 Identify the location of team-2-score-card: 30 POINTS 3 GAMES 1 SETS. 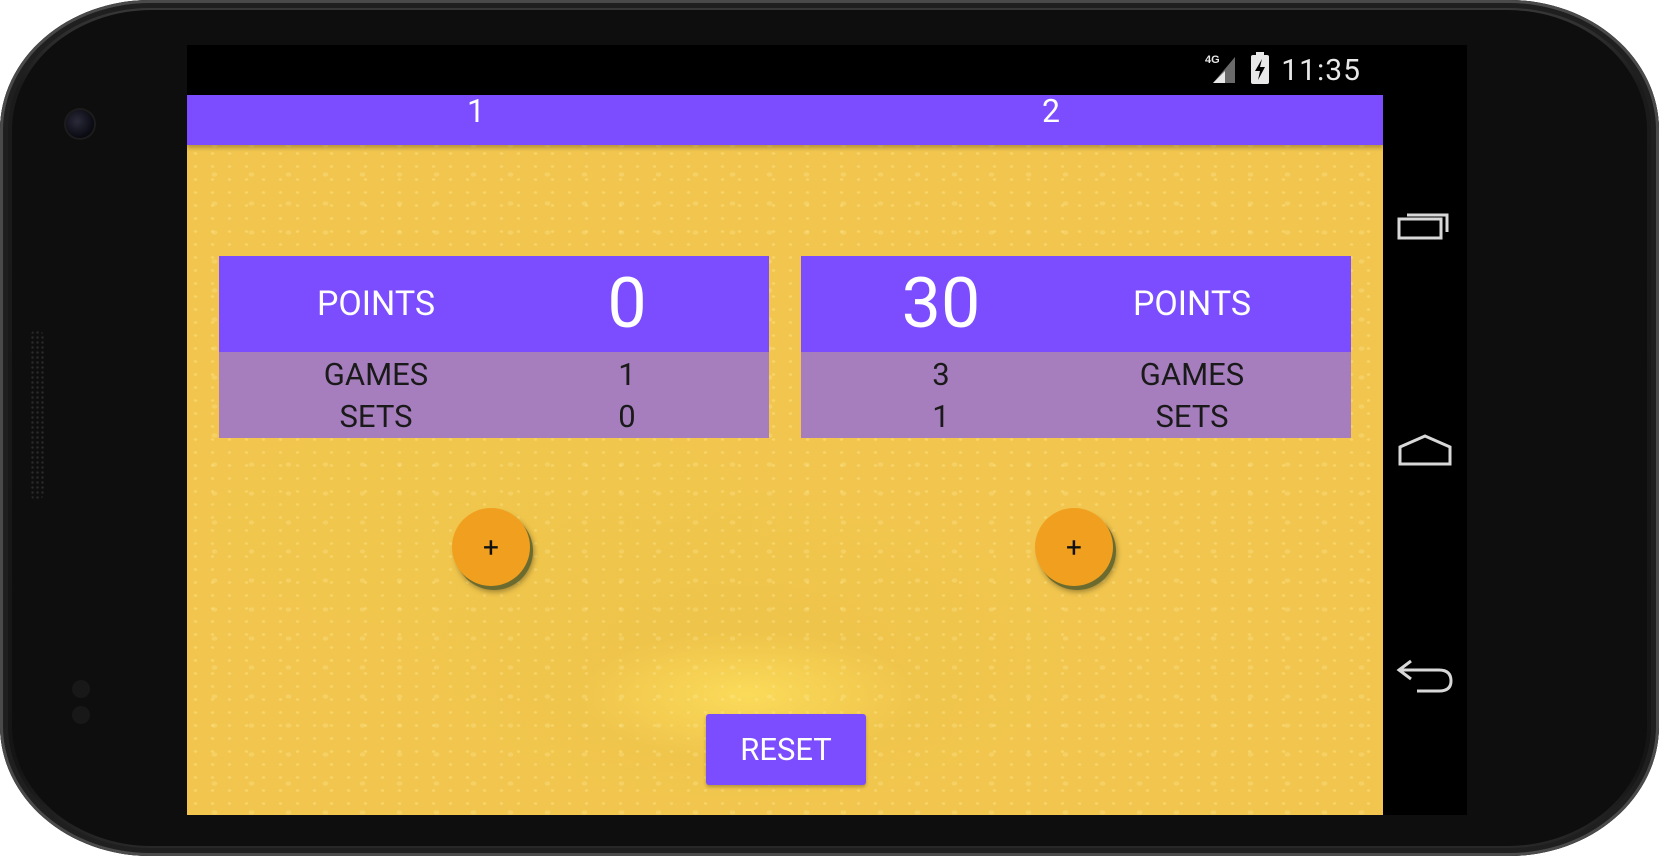
(1076, 347).